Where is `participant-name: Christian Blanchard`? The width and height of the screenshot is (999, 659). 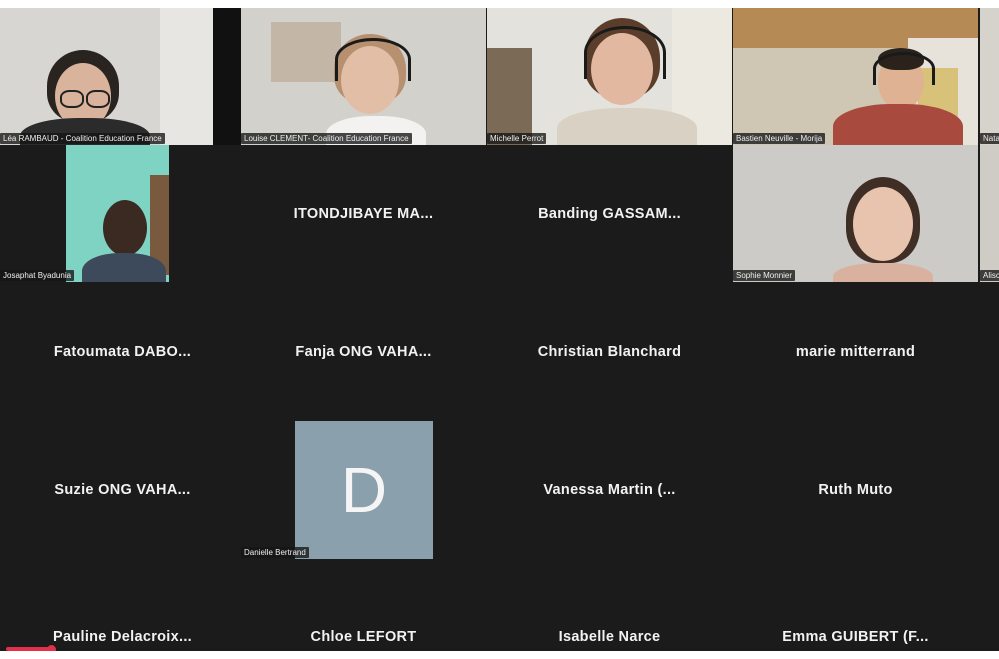
participant-name: Christian Blanchard is located at coordinates (609, 351).